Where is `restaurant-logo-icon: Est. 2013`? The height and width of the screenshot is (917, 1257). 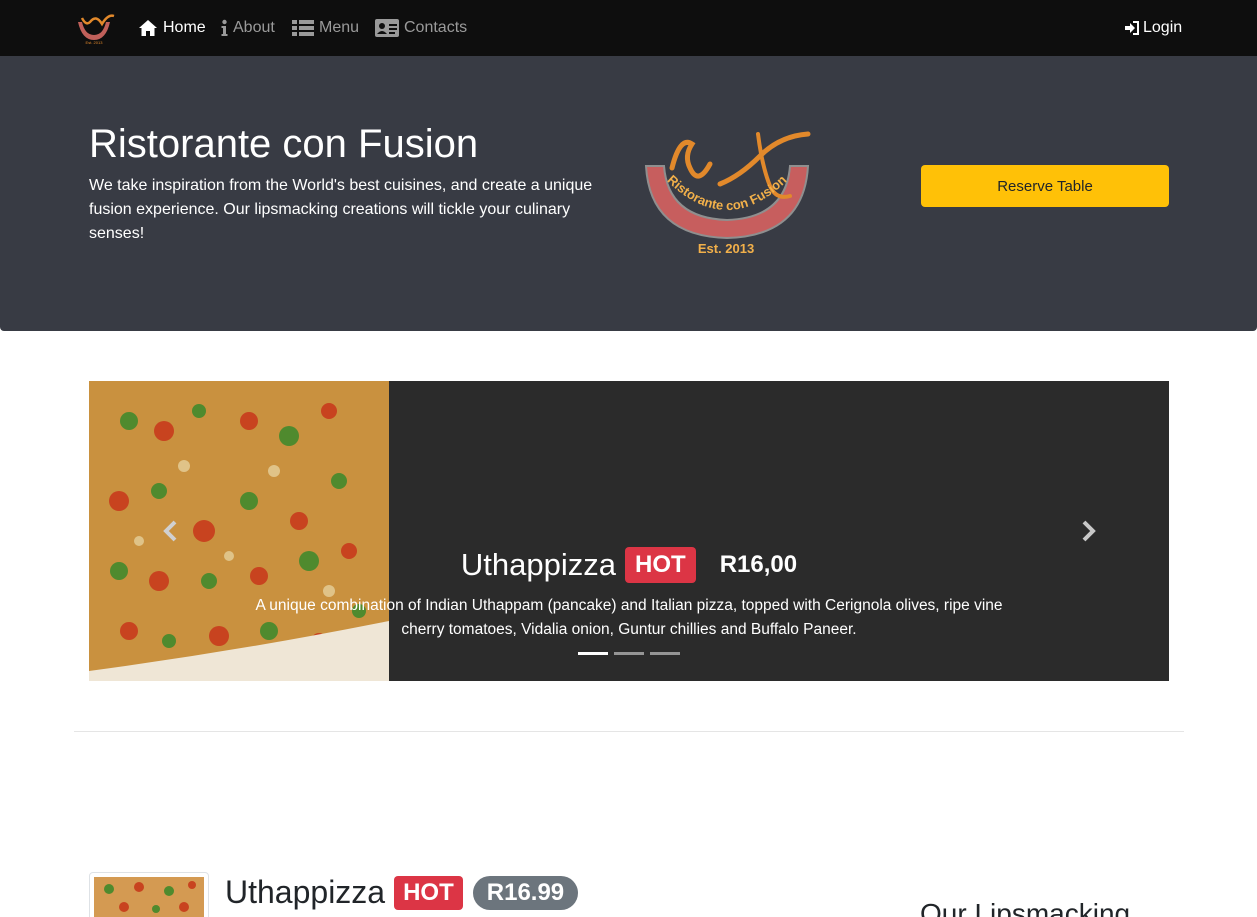
restaurant-logo-icon: Est. 2013 is located at coordinates (94, 28).